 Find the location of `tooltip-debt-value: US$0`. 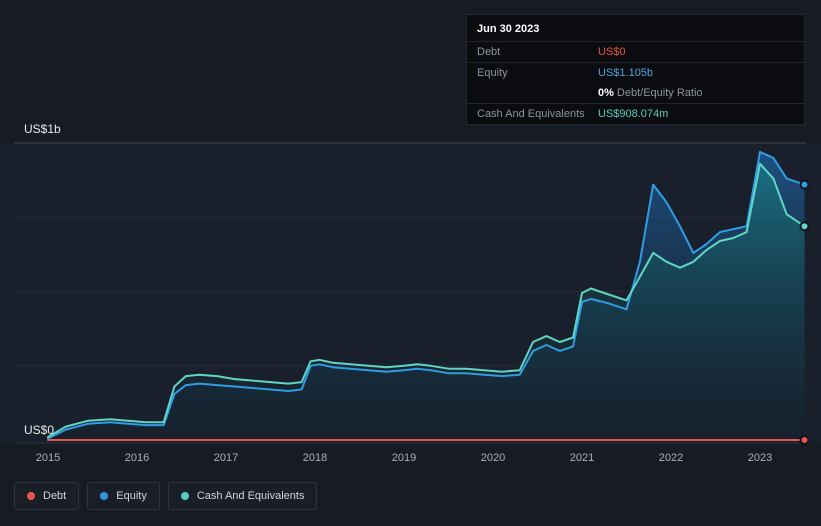

tooltip-debt-value: US$0 is located at coordinates (612, 52).